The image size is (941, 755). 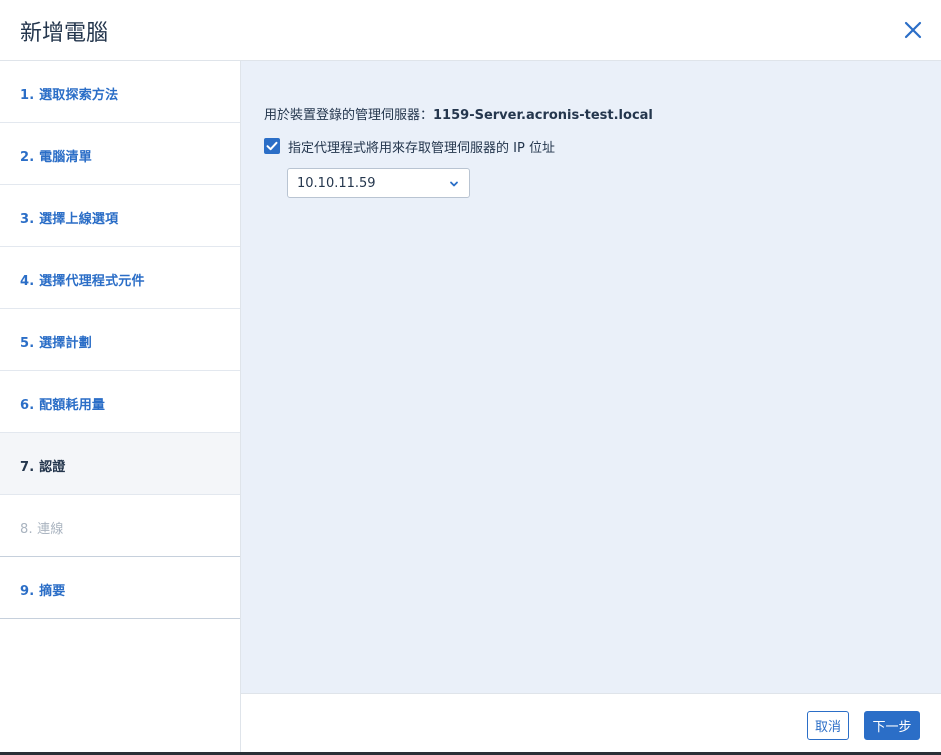 I want to click on step-summary: 9. 摘要, so click(x=120, y=588).